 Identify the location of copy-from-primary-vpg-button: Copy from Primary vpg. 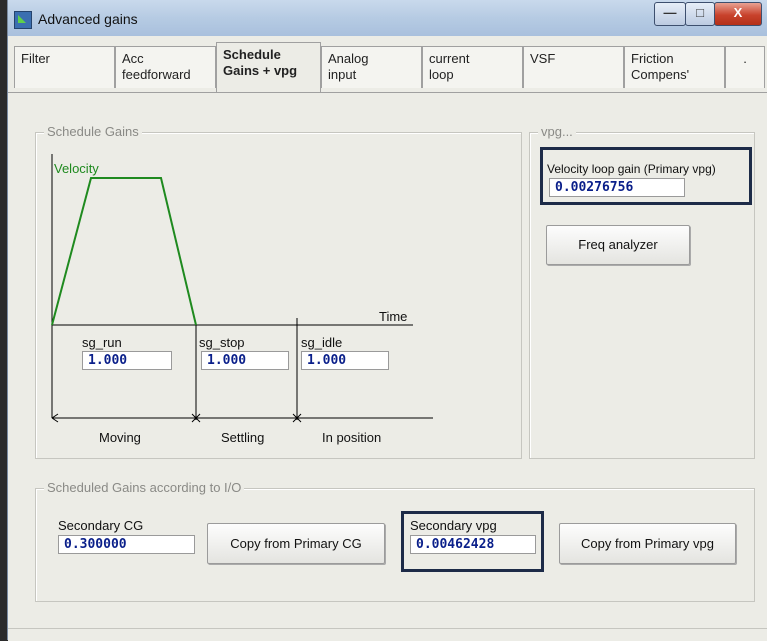
(647, 543).